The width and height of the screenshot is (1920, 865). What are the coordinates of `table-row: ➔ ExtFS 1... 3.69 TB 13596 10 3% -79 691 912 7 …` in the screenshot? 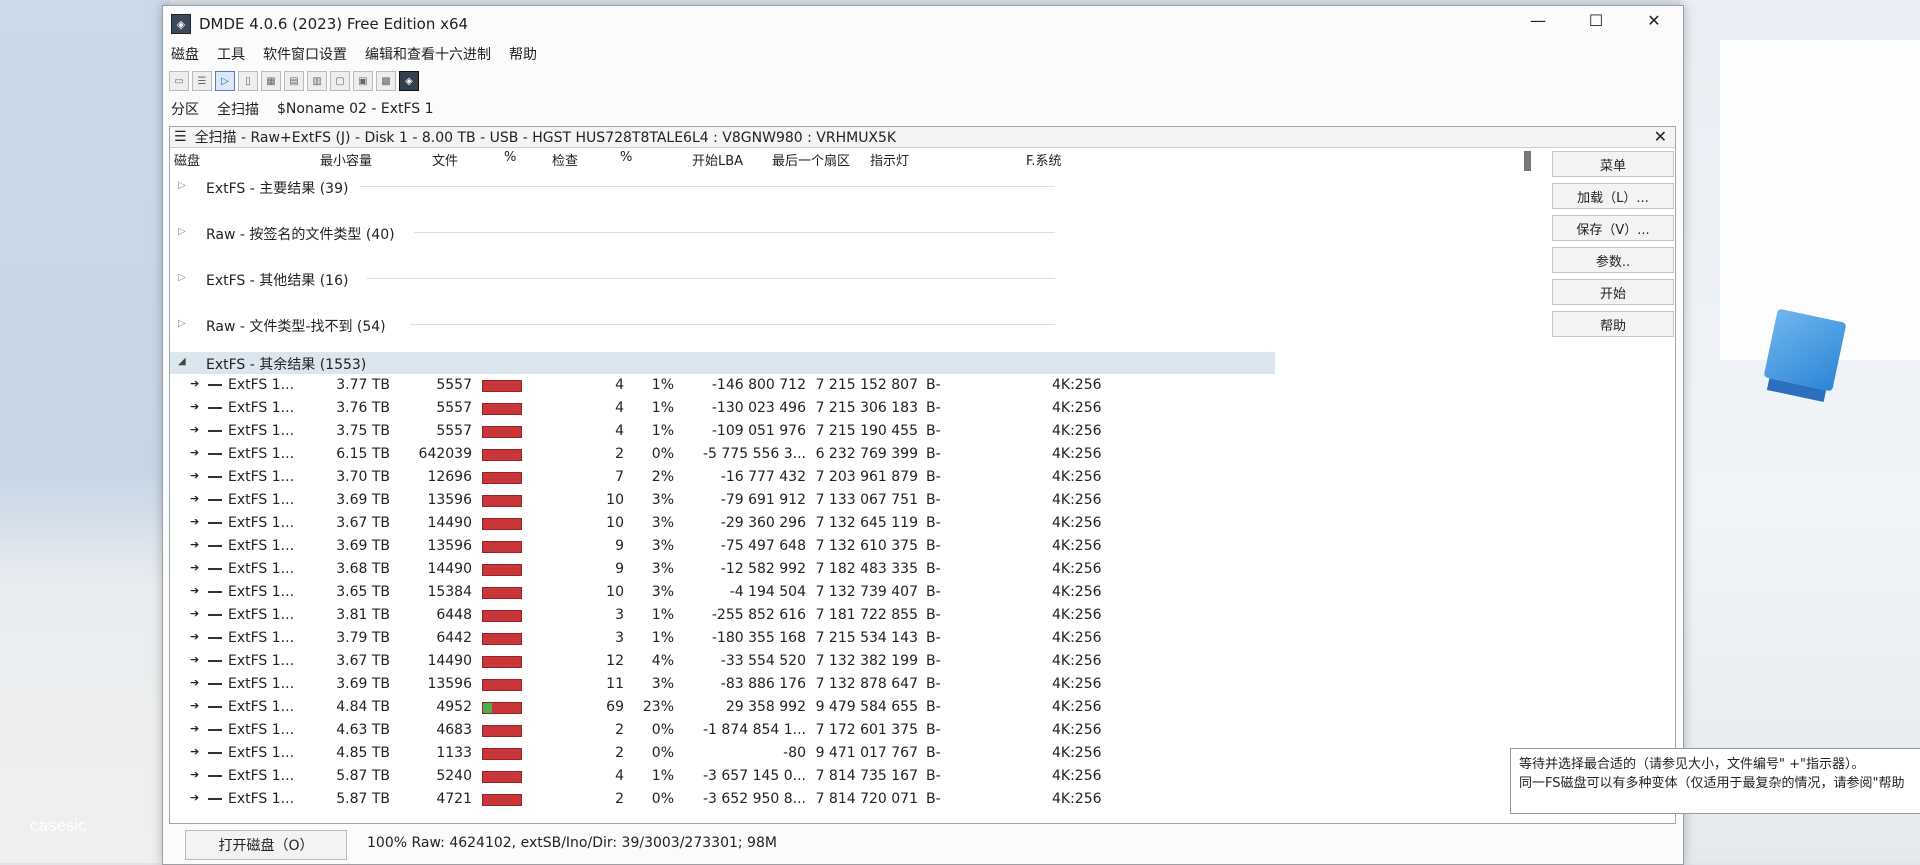 It's located at (922, 500).